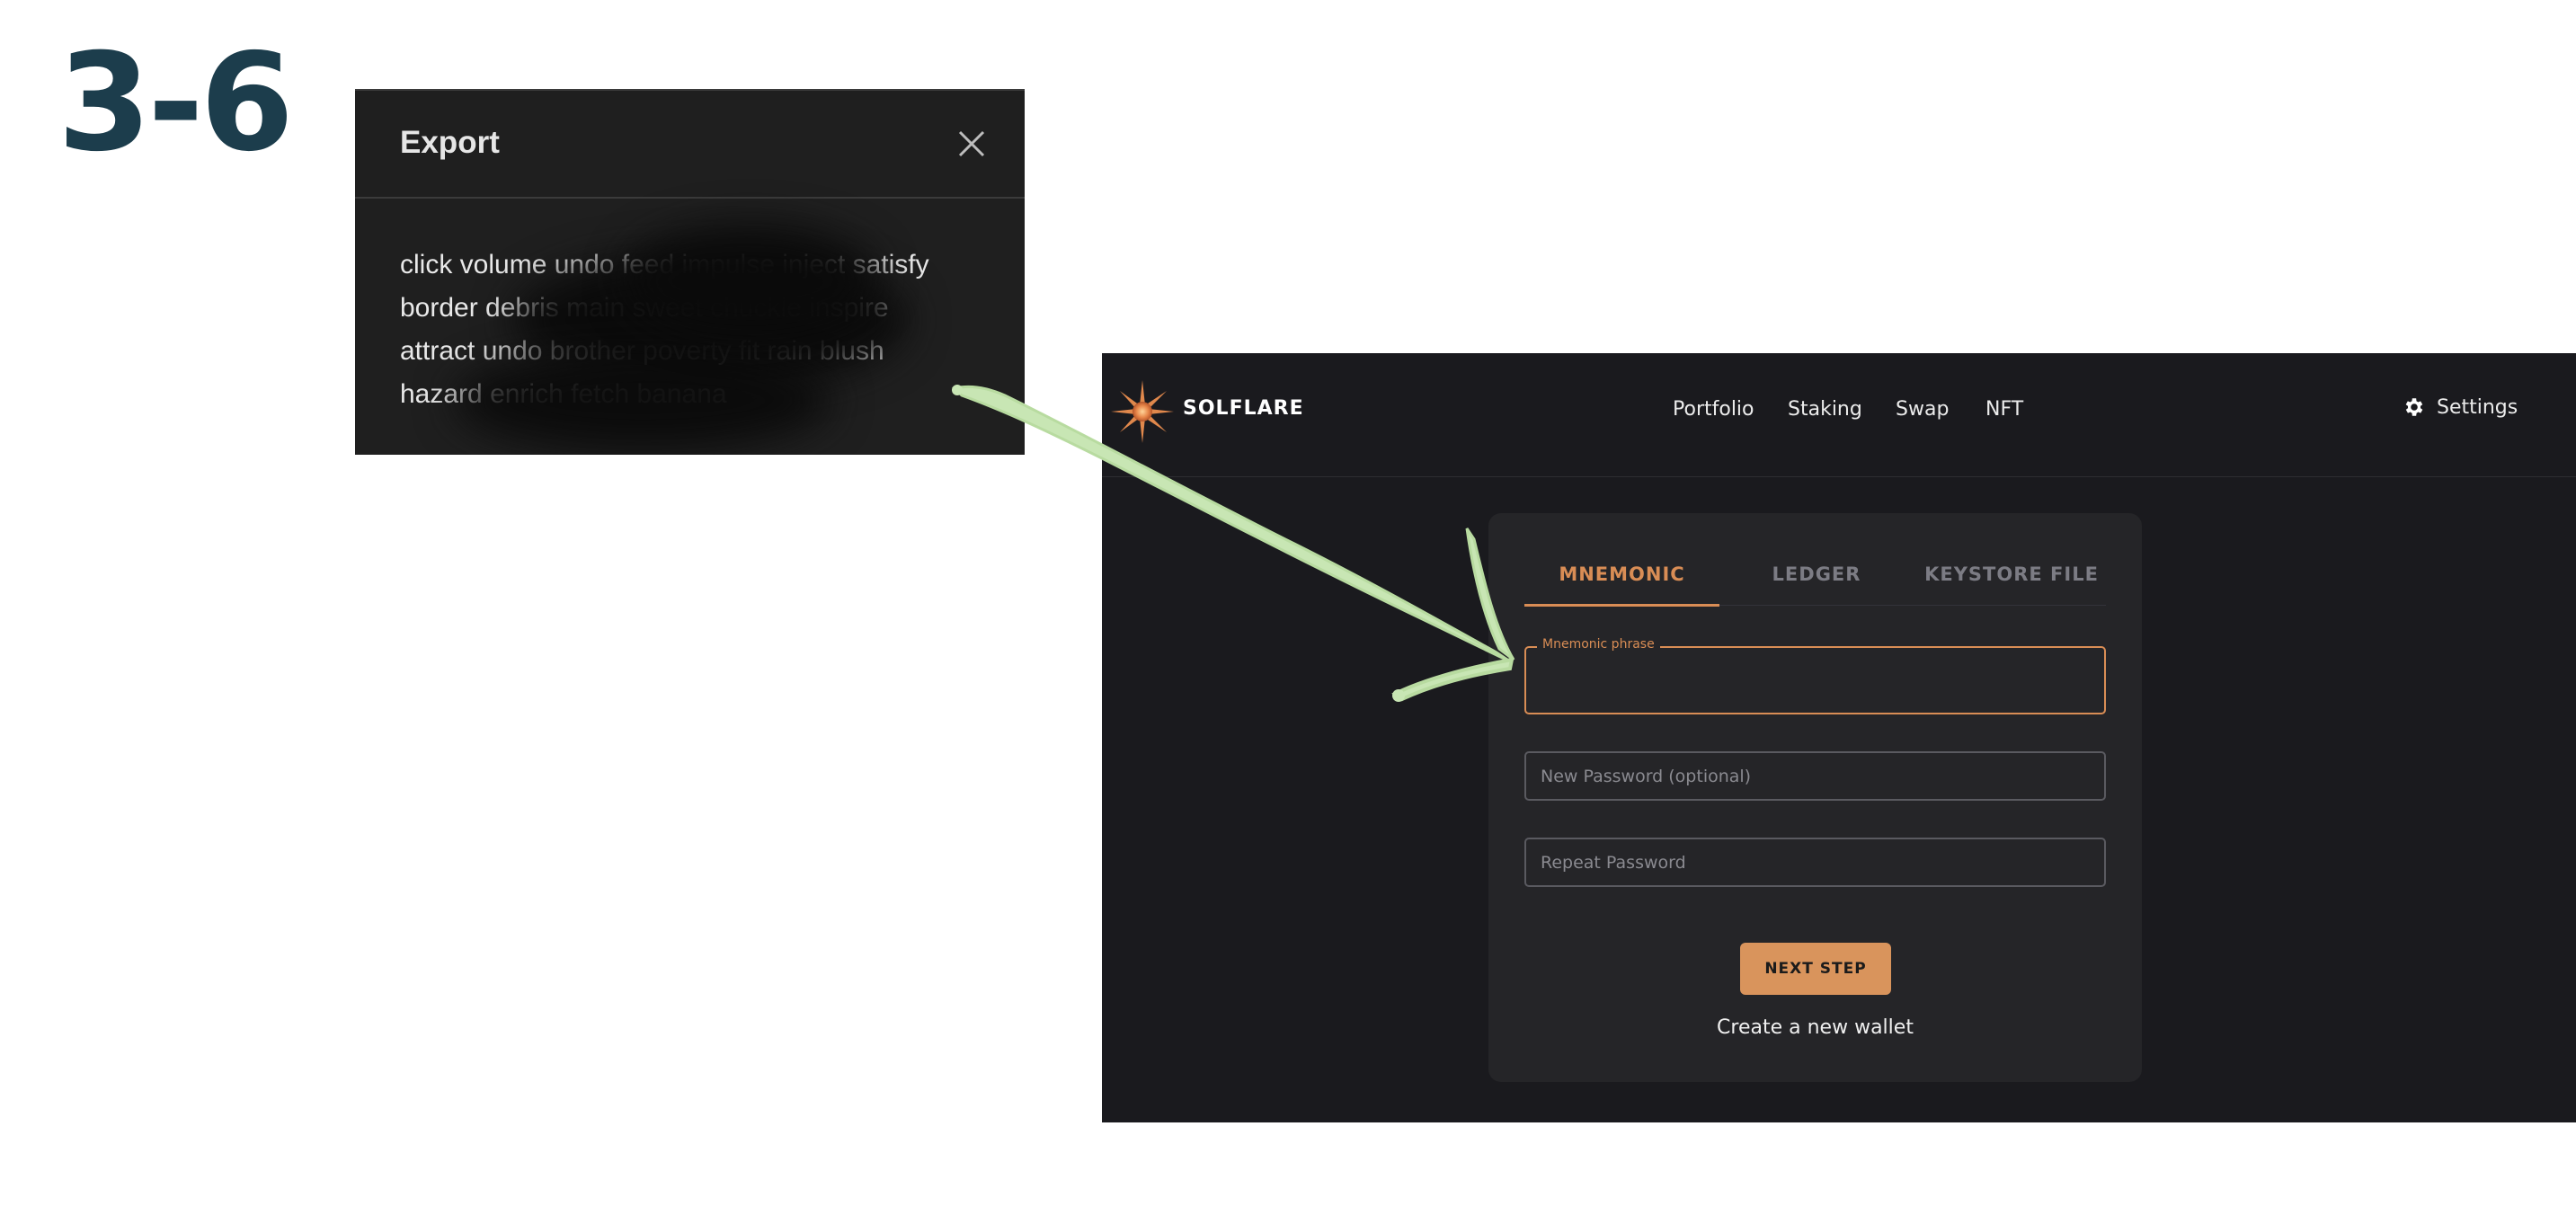 The image size is (2576, 1224). Describe the element at coordinates (2011, 574) in the screenshot. I see `tab-keystore-file: KEYSTORE FILE` at that location.